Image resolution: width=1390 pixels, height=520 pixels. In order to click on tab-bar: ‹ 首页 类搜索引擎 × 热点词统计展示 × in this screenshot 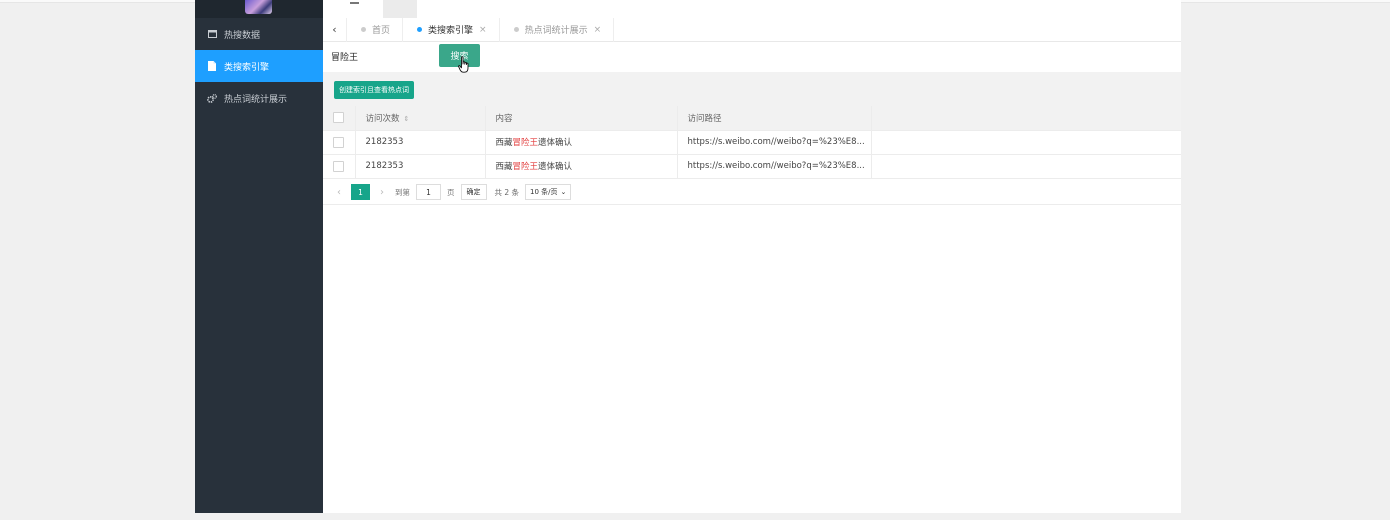, I will do `click(752, 29)`.